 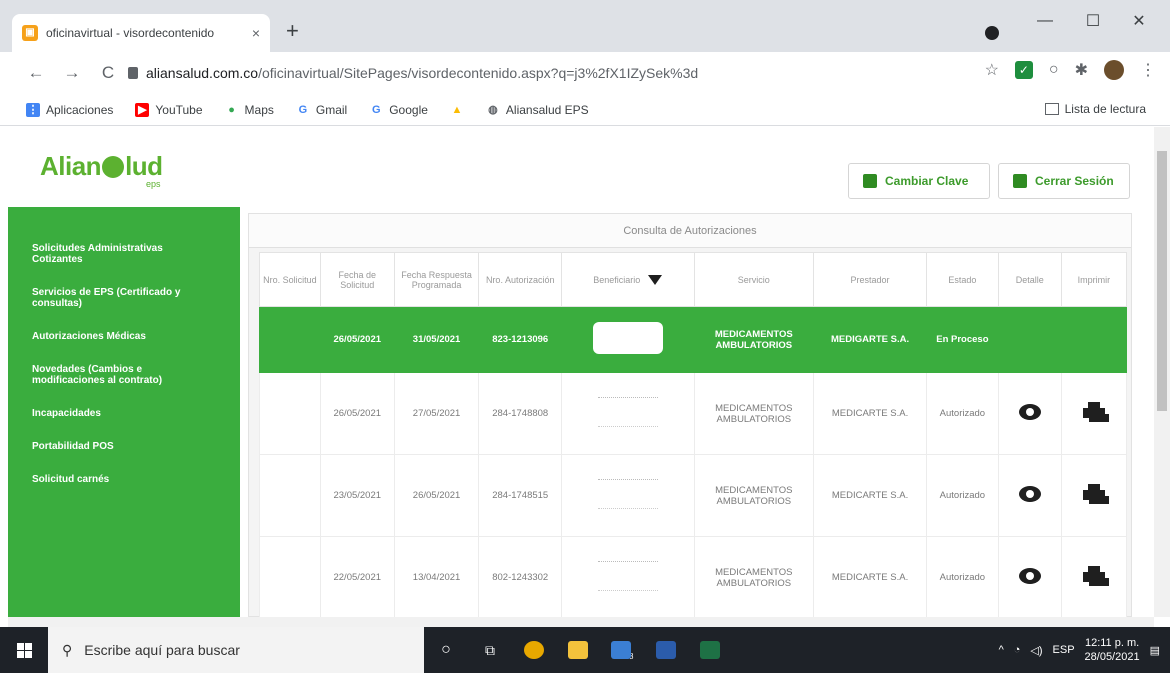 I want to click on word-icon, so click(x=666, y=650).